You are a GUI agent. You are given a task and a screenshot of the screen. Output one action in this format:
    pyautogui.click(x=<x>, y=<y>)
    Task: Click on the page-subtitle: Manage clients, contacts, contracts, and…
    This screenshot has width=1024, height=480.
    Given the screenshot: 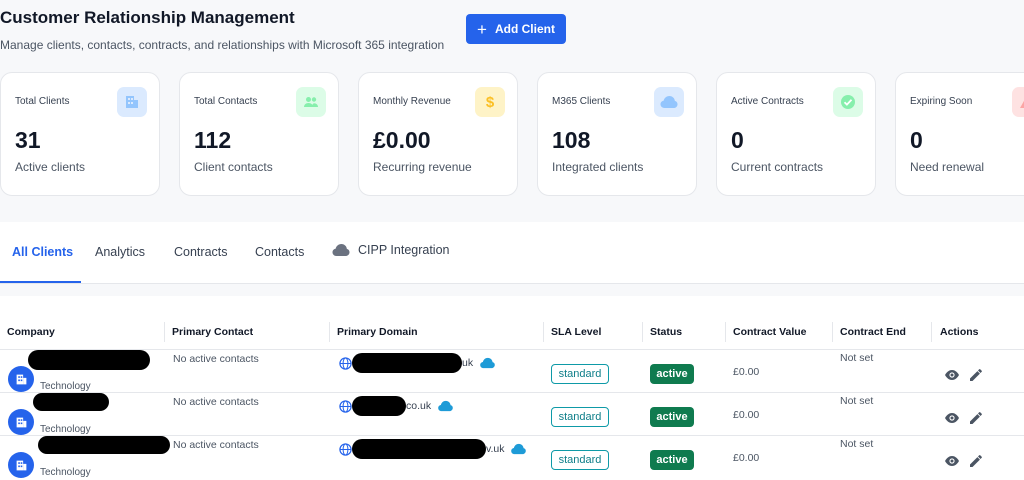 What is the action you would take?
    pyautogui.click(x=222, y=45)
    